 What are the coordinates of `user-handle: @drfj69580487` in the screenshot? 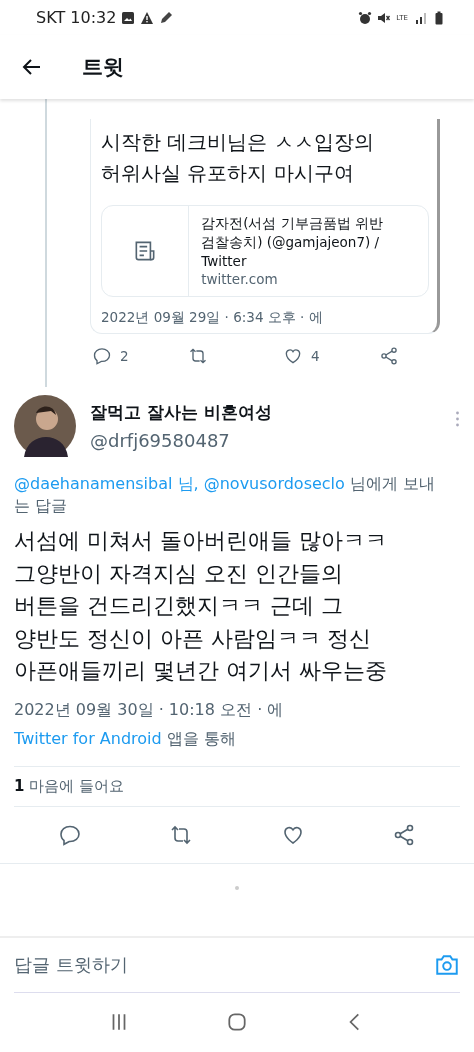 It's located at (265, 440).